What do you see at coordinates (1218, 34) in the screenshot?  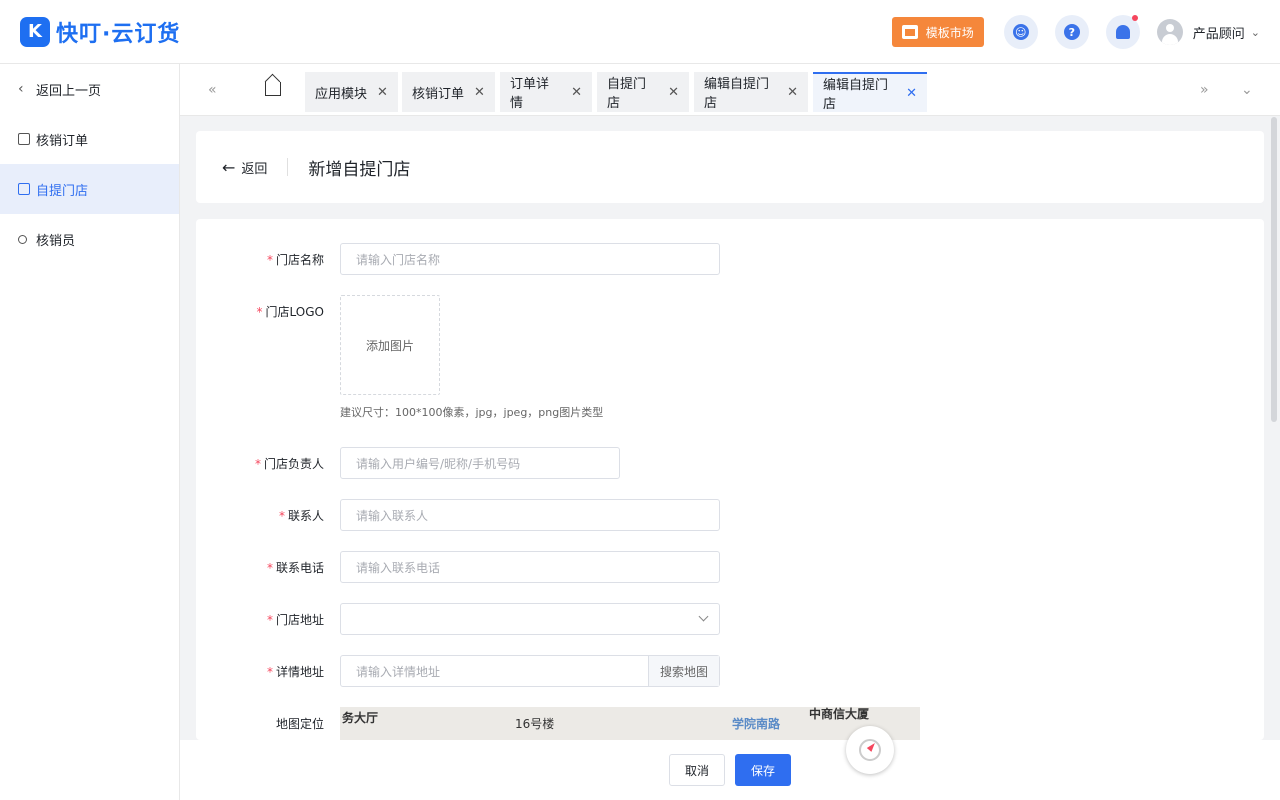 I see `user-name: 产品顾问` at bounding box center [1218, 34].